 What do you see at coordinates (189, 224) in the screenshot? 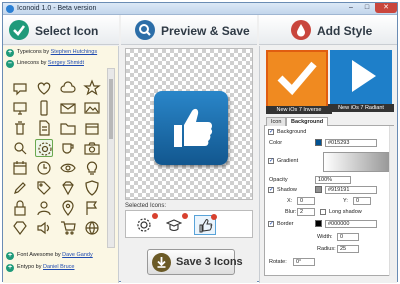
I see `selected-icons-list` at bounding box center [189, 224].